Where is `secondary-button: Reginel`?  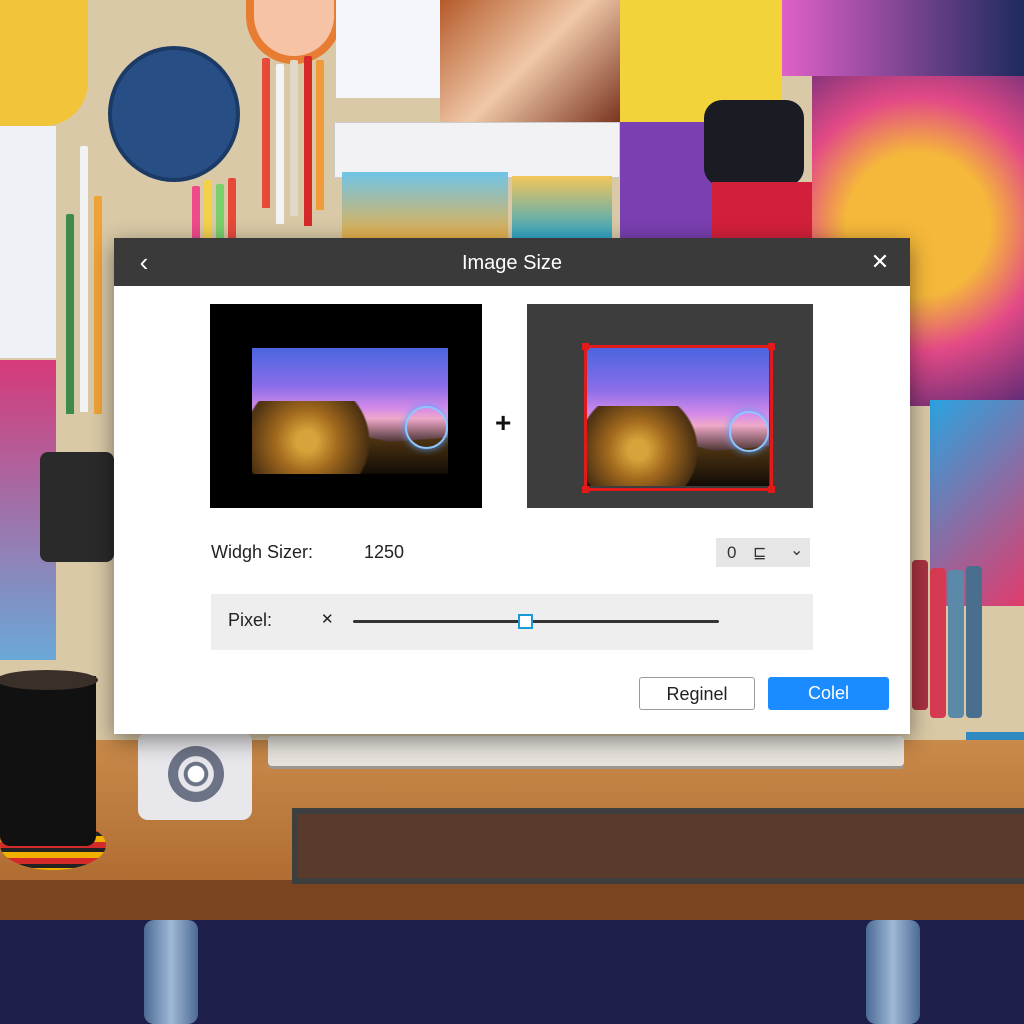
secondary-button: Reginel is located at coordinates (697, 693).